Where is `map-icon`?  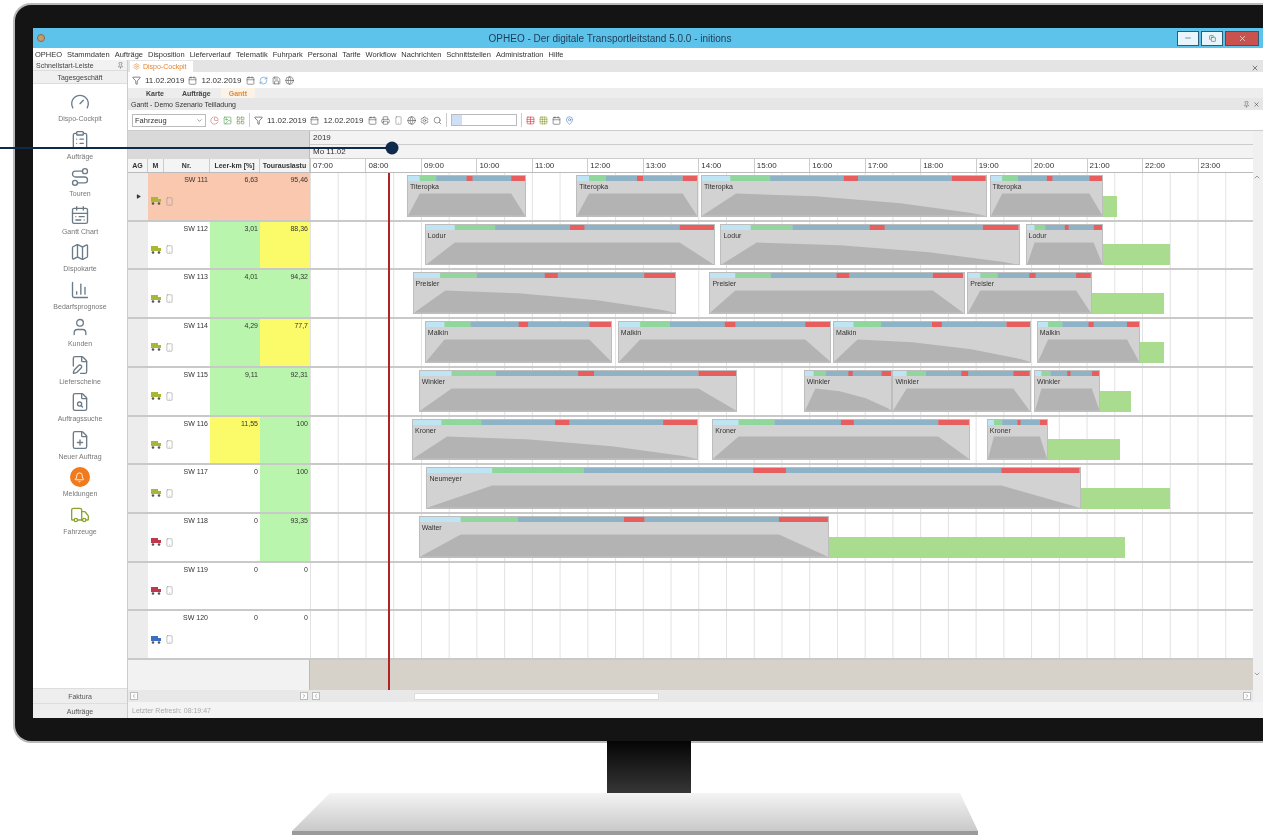 map-icon is located at coordinates (80, 252).